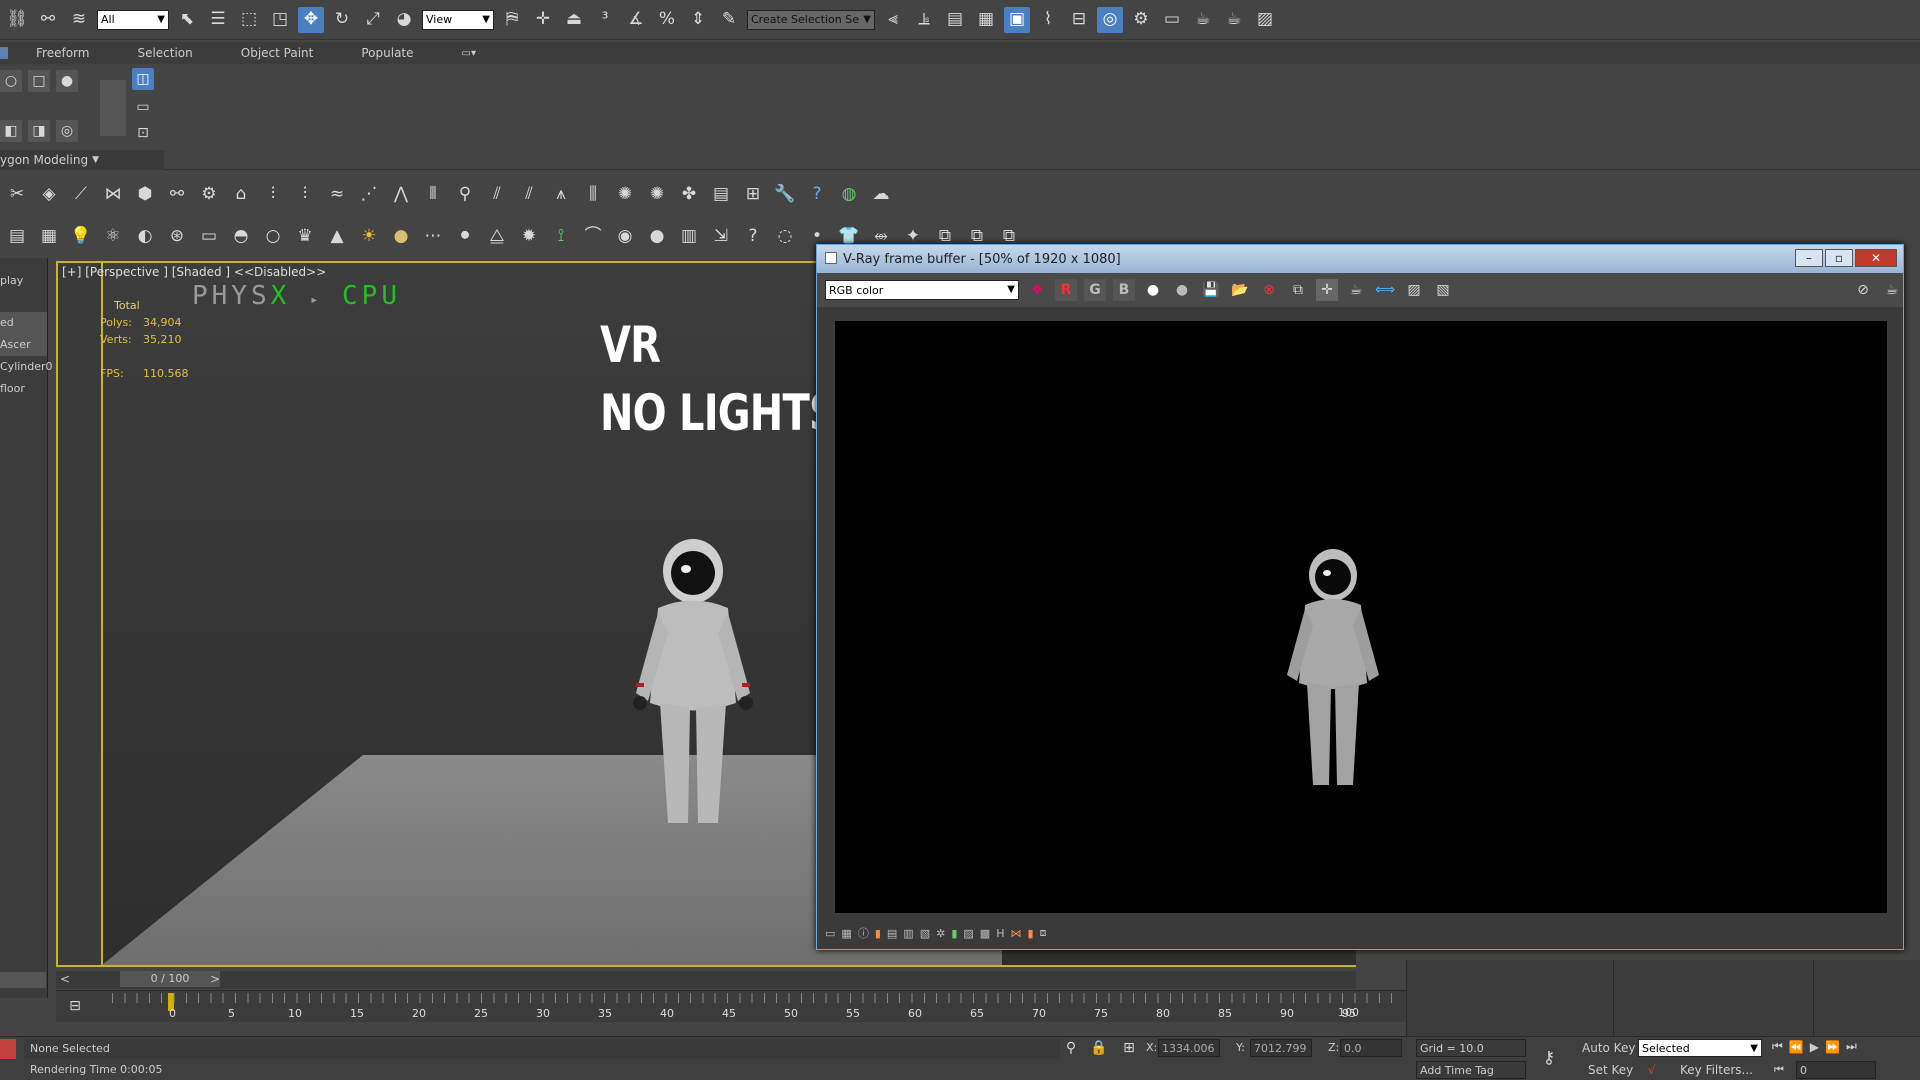 The width and height of the screenshot is (1920, 1080). Describe the element at coordinates (1385, 290) in the screenshot. I see `region-render-icon: ⟺` at that location.